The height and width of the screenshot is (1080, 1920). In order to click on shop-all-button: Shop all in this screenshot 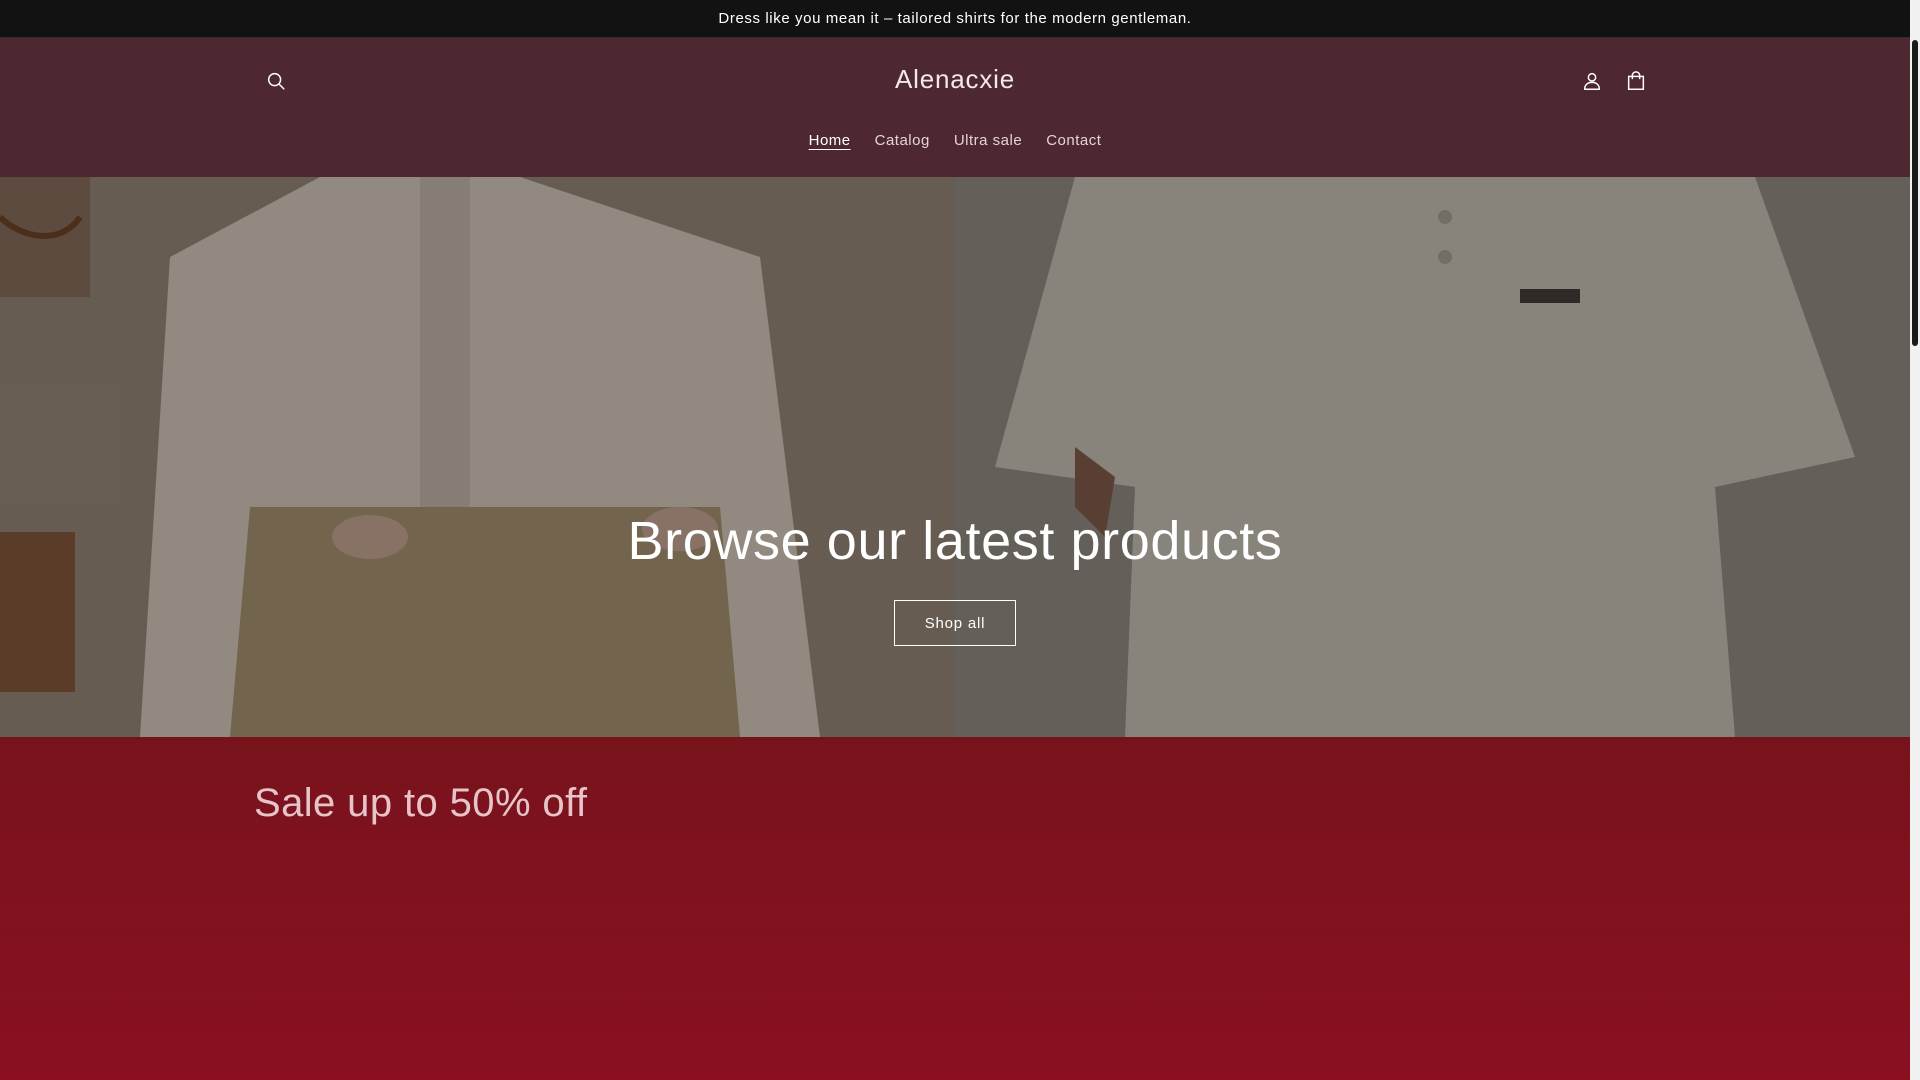, I will do `click(955, 623)`.